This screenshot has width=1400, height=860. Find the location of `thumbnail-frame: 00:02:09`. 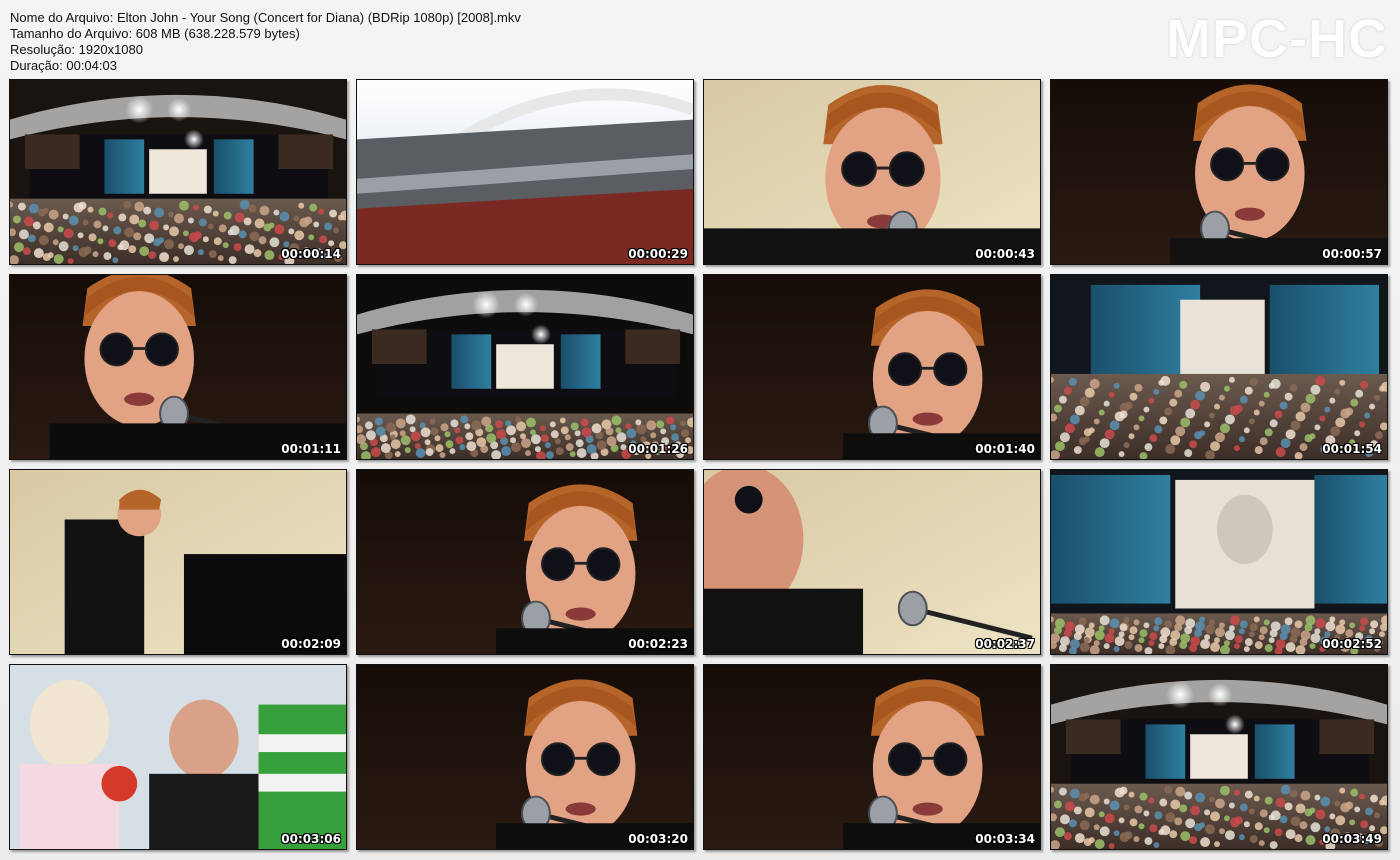

thumbnail-frame: 00:02:09 is located at coordinates (178, 562).